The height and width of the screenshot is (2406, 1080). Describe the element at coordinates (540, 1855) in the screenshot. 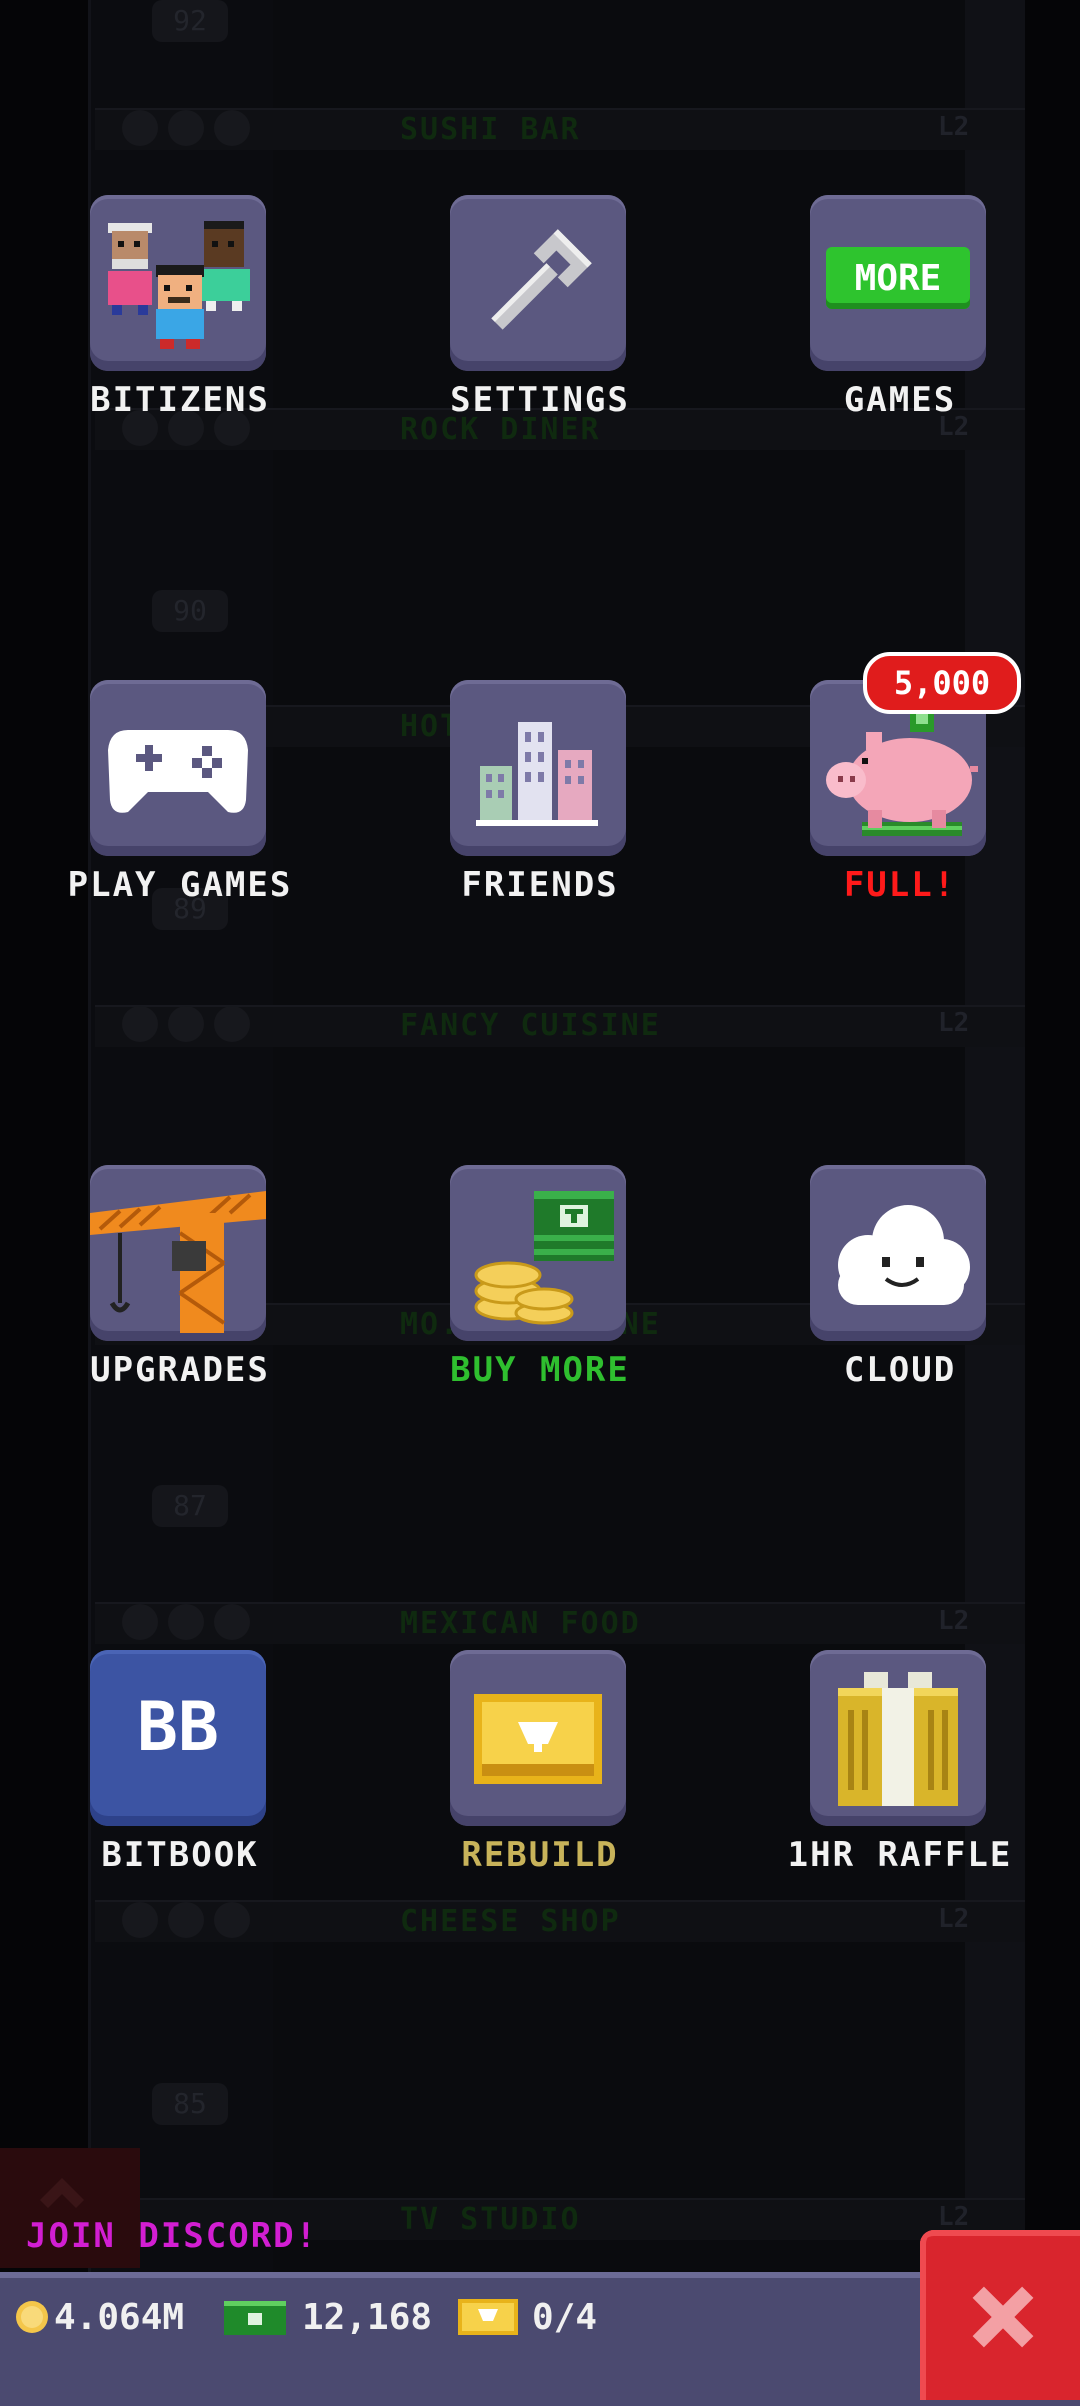

I see `rebuild-label: REBUILD` at that location.